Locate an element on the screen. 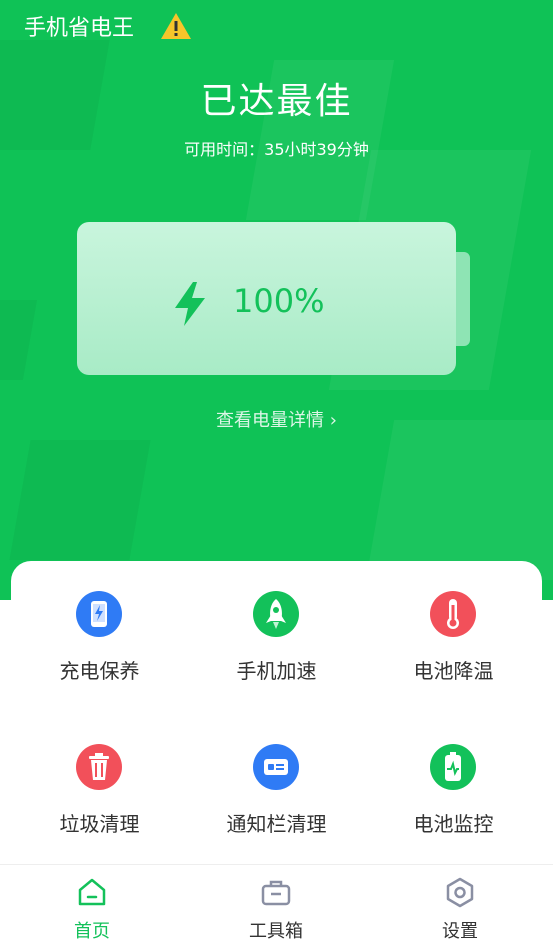 This screenshot has height=952, width=553. battery-tip is located at coordinates (463, 299).